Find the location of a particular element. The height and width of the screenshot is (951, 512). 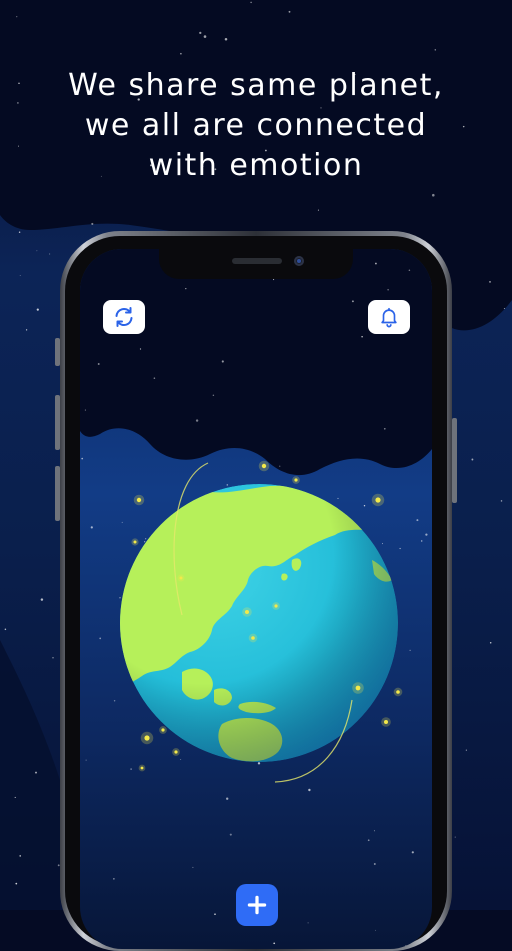

notifications-button is located at coordinates (389, 317).